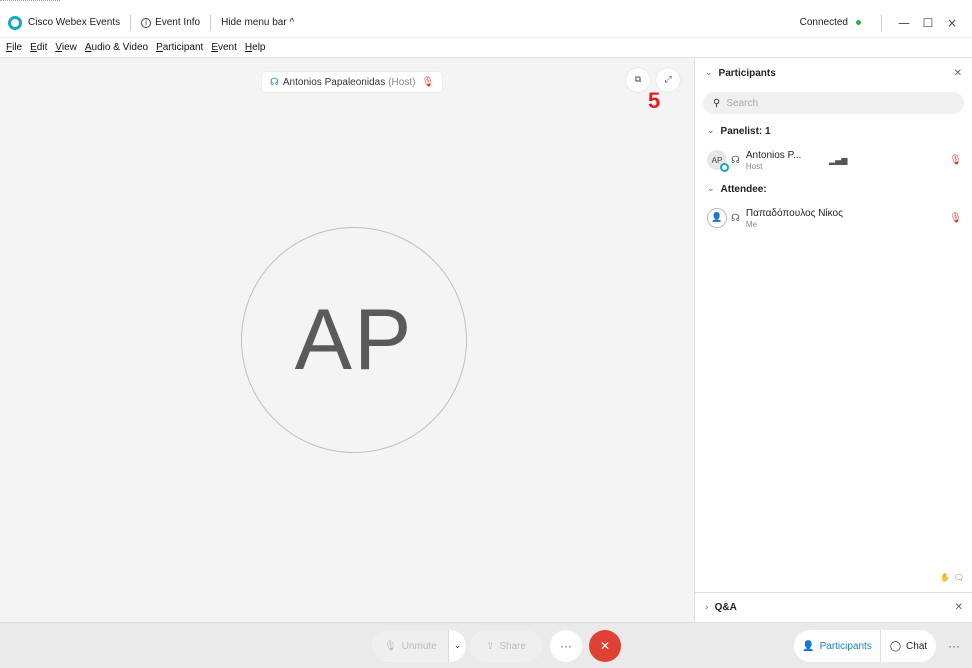  Describe the element at coordinates (177, 22) in the screenshot. I see `event-info-button: Event Info` at that location.